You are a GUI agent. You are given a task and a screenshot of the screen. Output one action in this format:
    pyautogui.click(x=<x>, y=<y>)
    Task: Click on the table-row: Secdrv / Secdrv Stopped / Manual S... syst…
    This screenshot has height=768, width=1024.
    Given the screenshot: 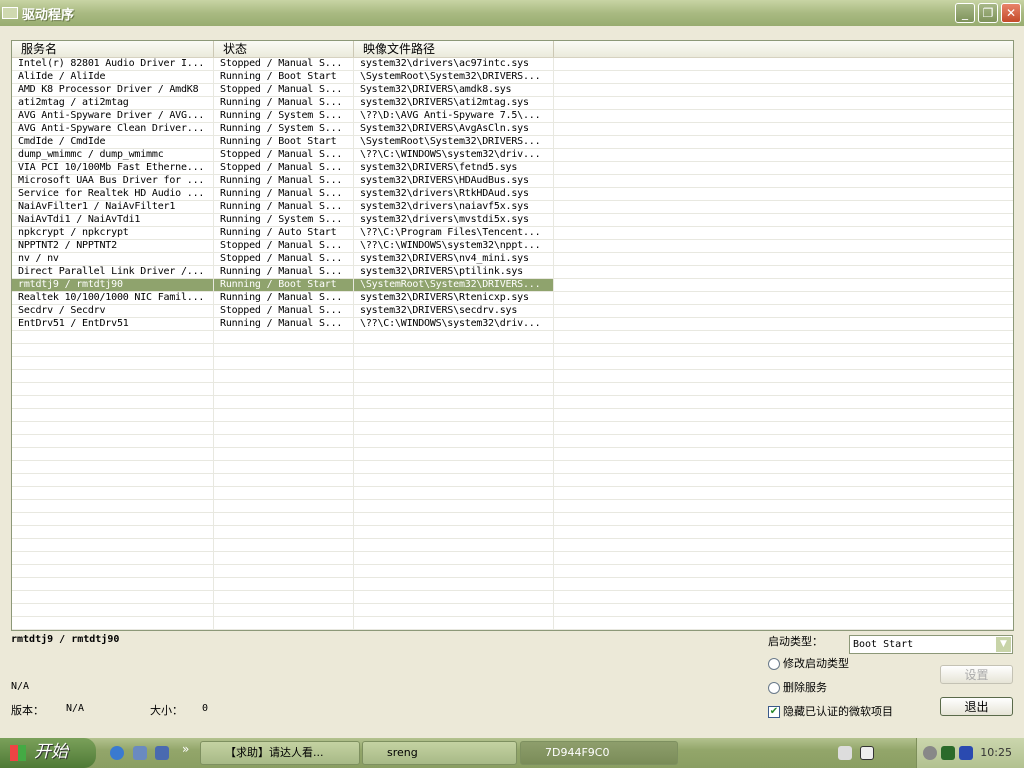 What is the action you would take?
    pyautogui.click(x=512, y=311)
    